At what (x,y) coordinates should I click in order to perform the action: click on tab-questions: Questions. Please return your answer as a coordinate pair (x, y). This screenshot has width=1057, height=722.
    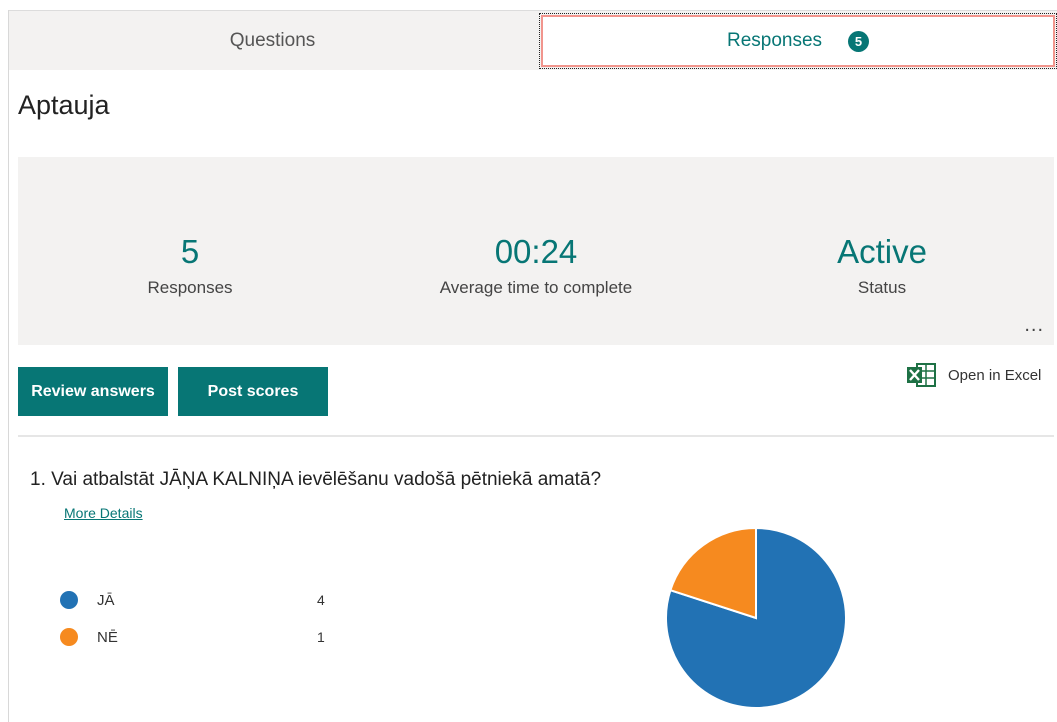
    Looking at the image, I should click on (272, 41).